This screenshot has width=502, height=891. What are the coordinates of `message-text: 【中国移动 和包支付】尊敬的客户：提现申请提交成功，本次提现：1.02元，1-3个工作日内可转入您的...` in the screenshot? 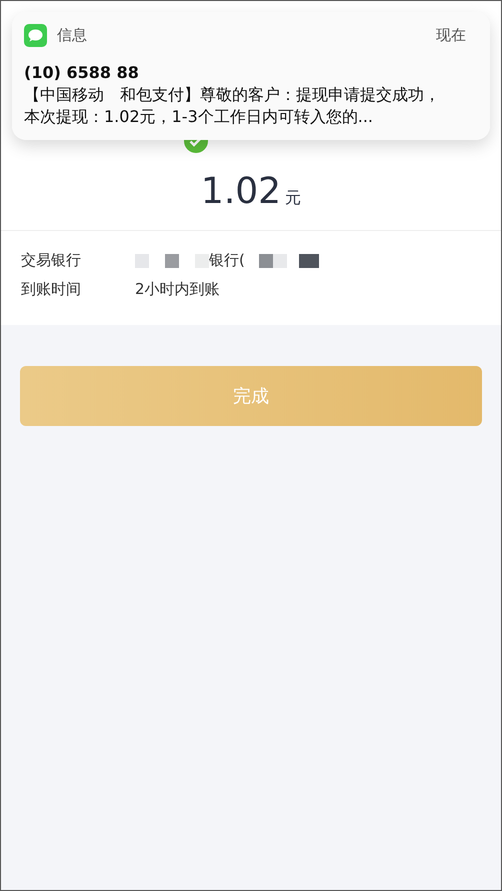 It's located at (232, 106).